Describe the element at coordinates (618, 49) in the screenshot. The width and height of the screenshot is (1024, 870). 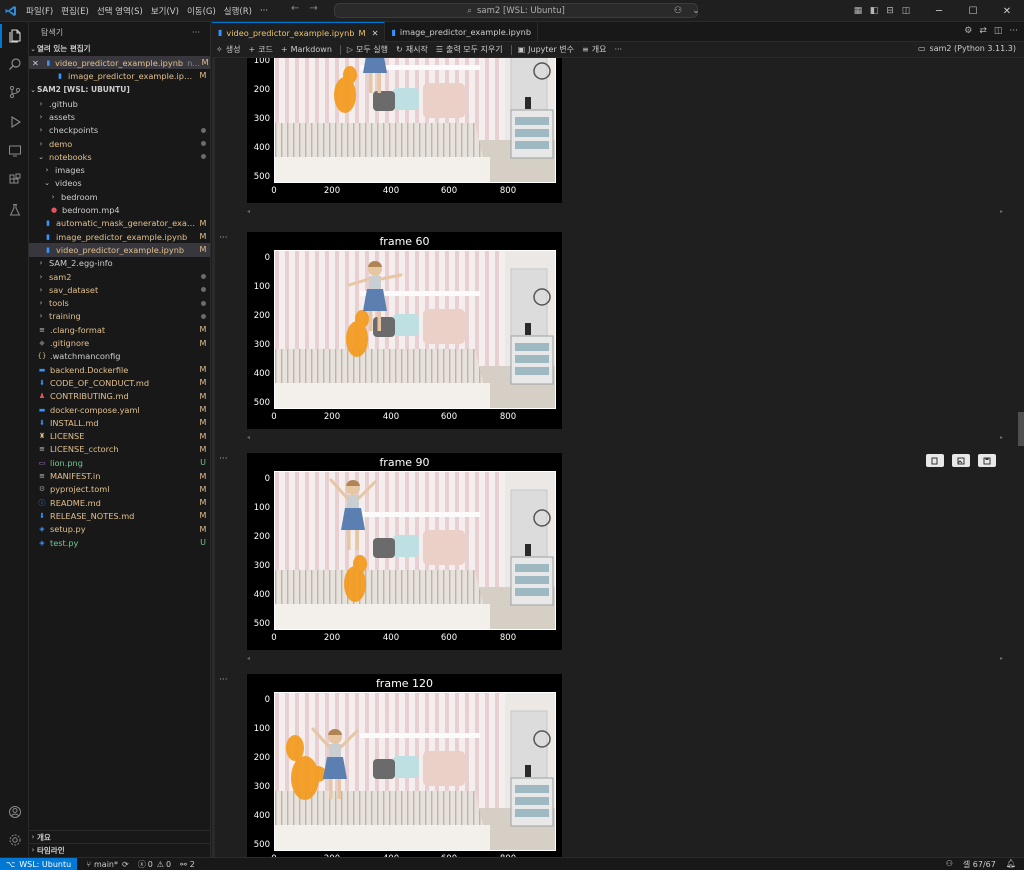
I see `more-actions-button: ···` at that location.